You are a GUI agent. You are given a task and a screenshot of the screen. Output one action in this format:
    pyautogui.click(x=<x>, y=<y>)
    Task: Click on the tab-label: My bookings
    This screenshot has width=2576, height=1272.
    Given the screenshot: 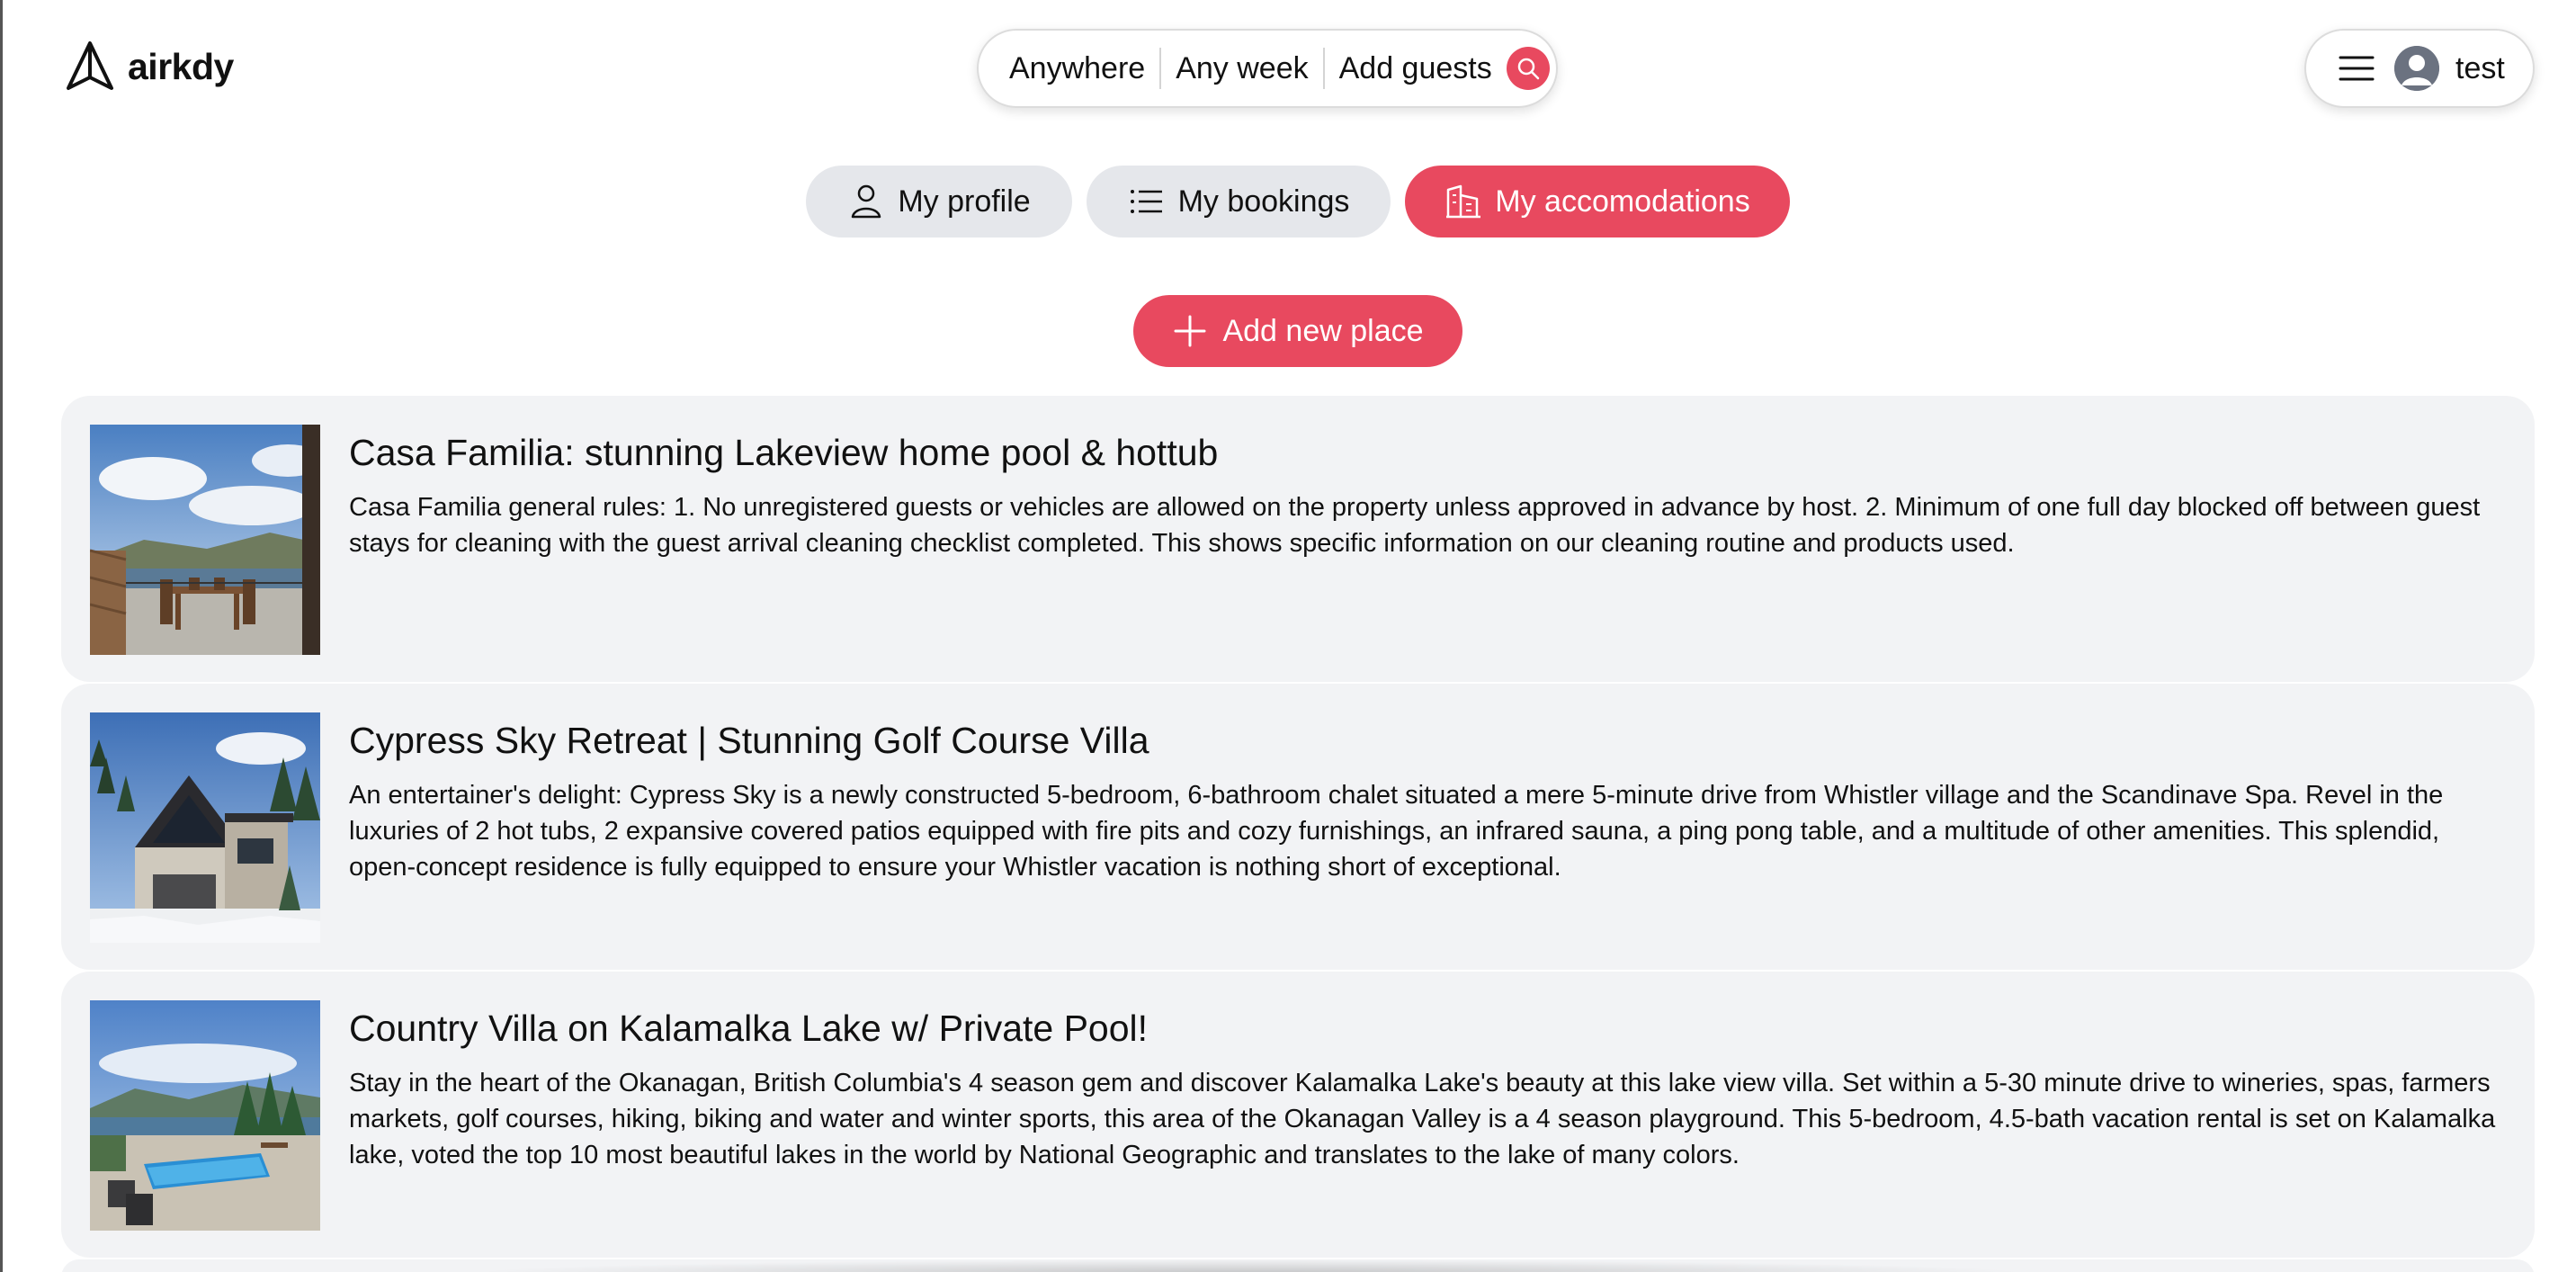 What is the action you would take?
    pyautogui.click(x=1263, y=201)
    